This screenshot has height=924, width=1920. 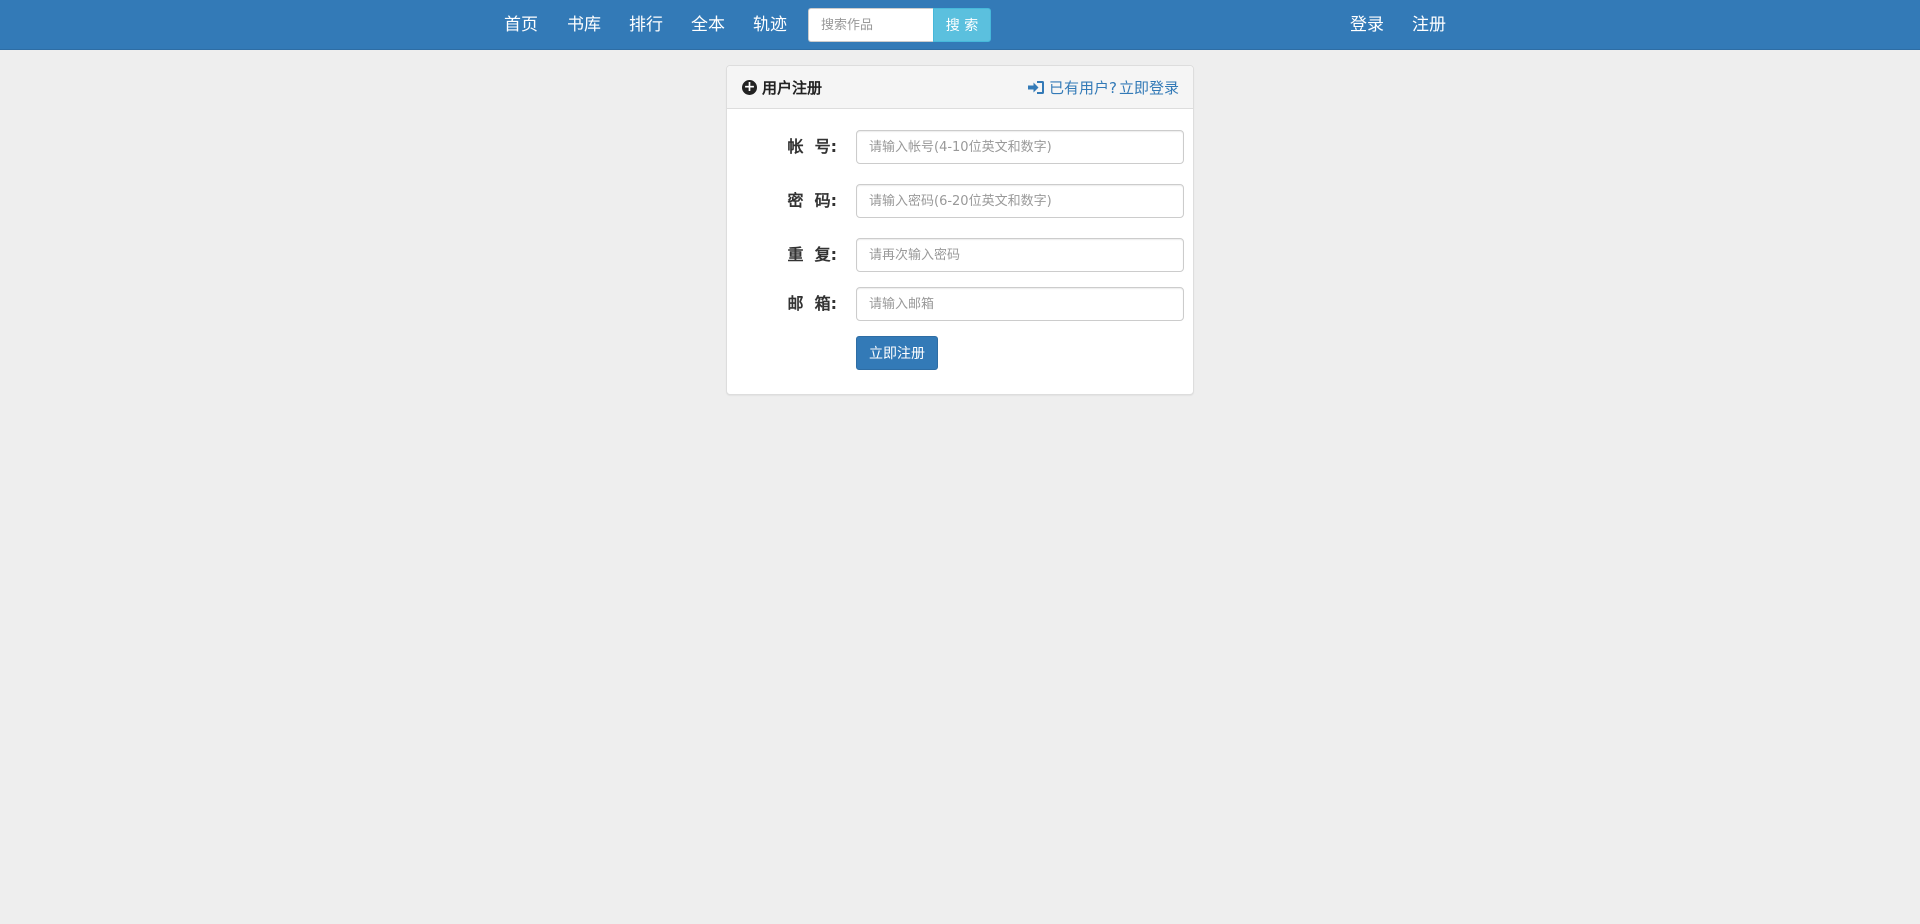 I want to click on login-prompt: 已有用户?, so click(x=1083, y=88).